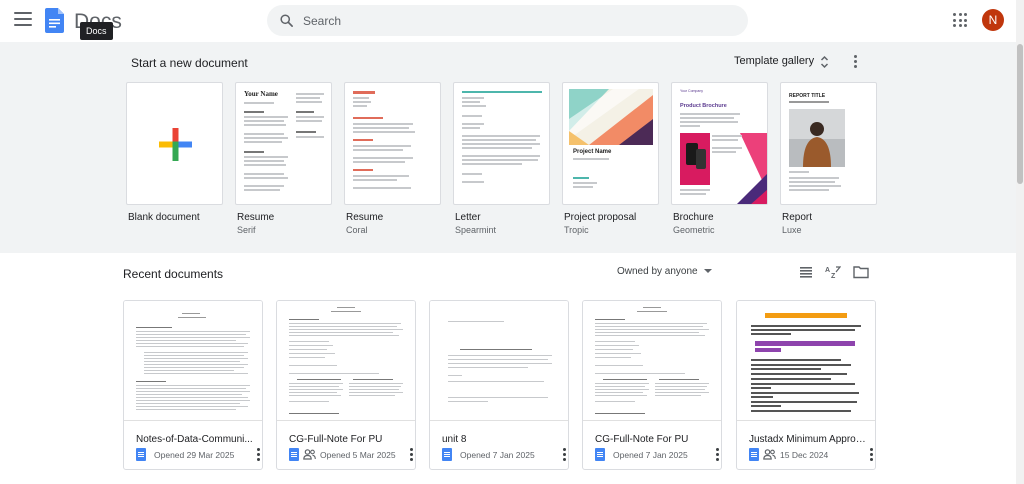 The height and width of the screenshot is (484, 1024). I want to click on recent-documents-title: Recent documents, so click(173, 274).